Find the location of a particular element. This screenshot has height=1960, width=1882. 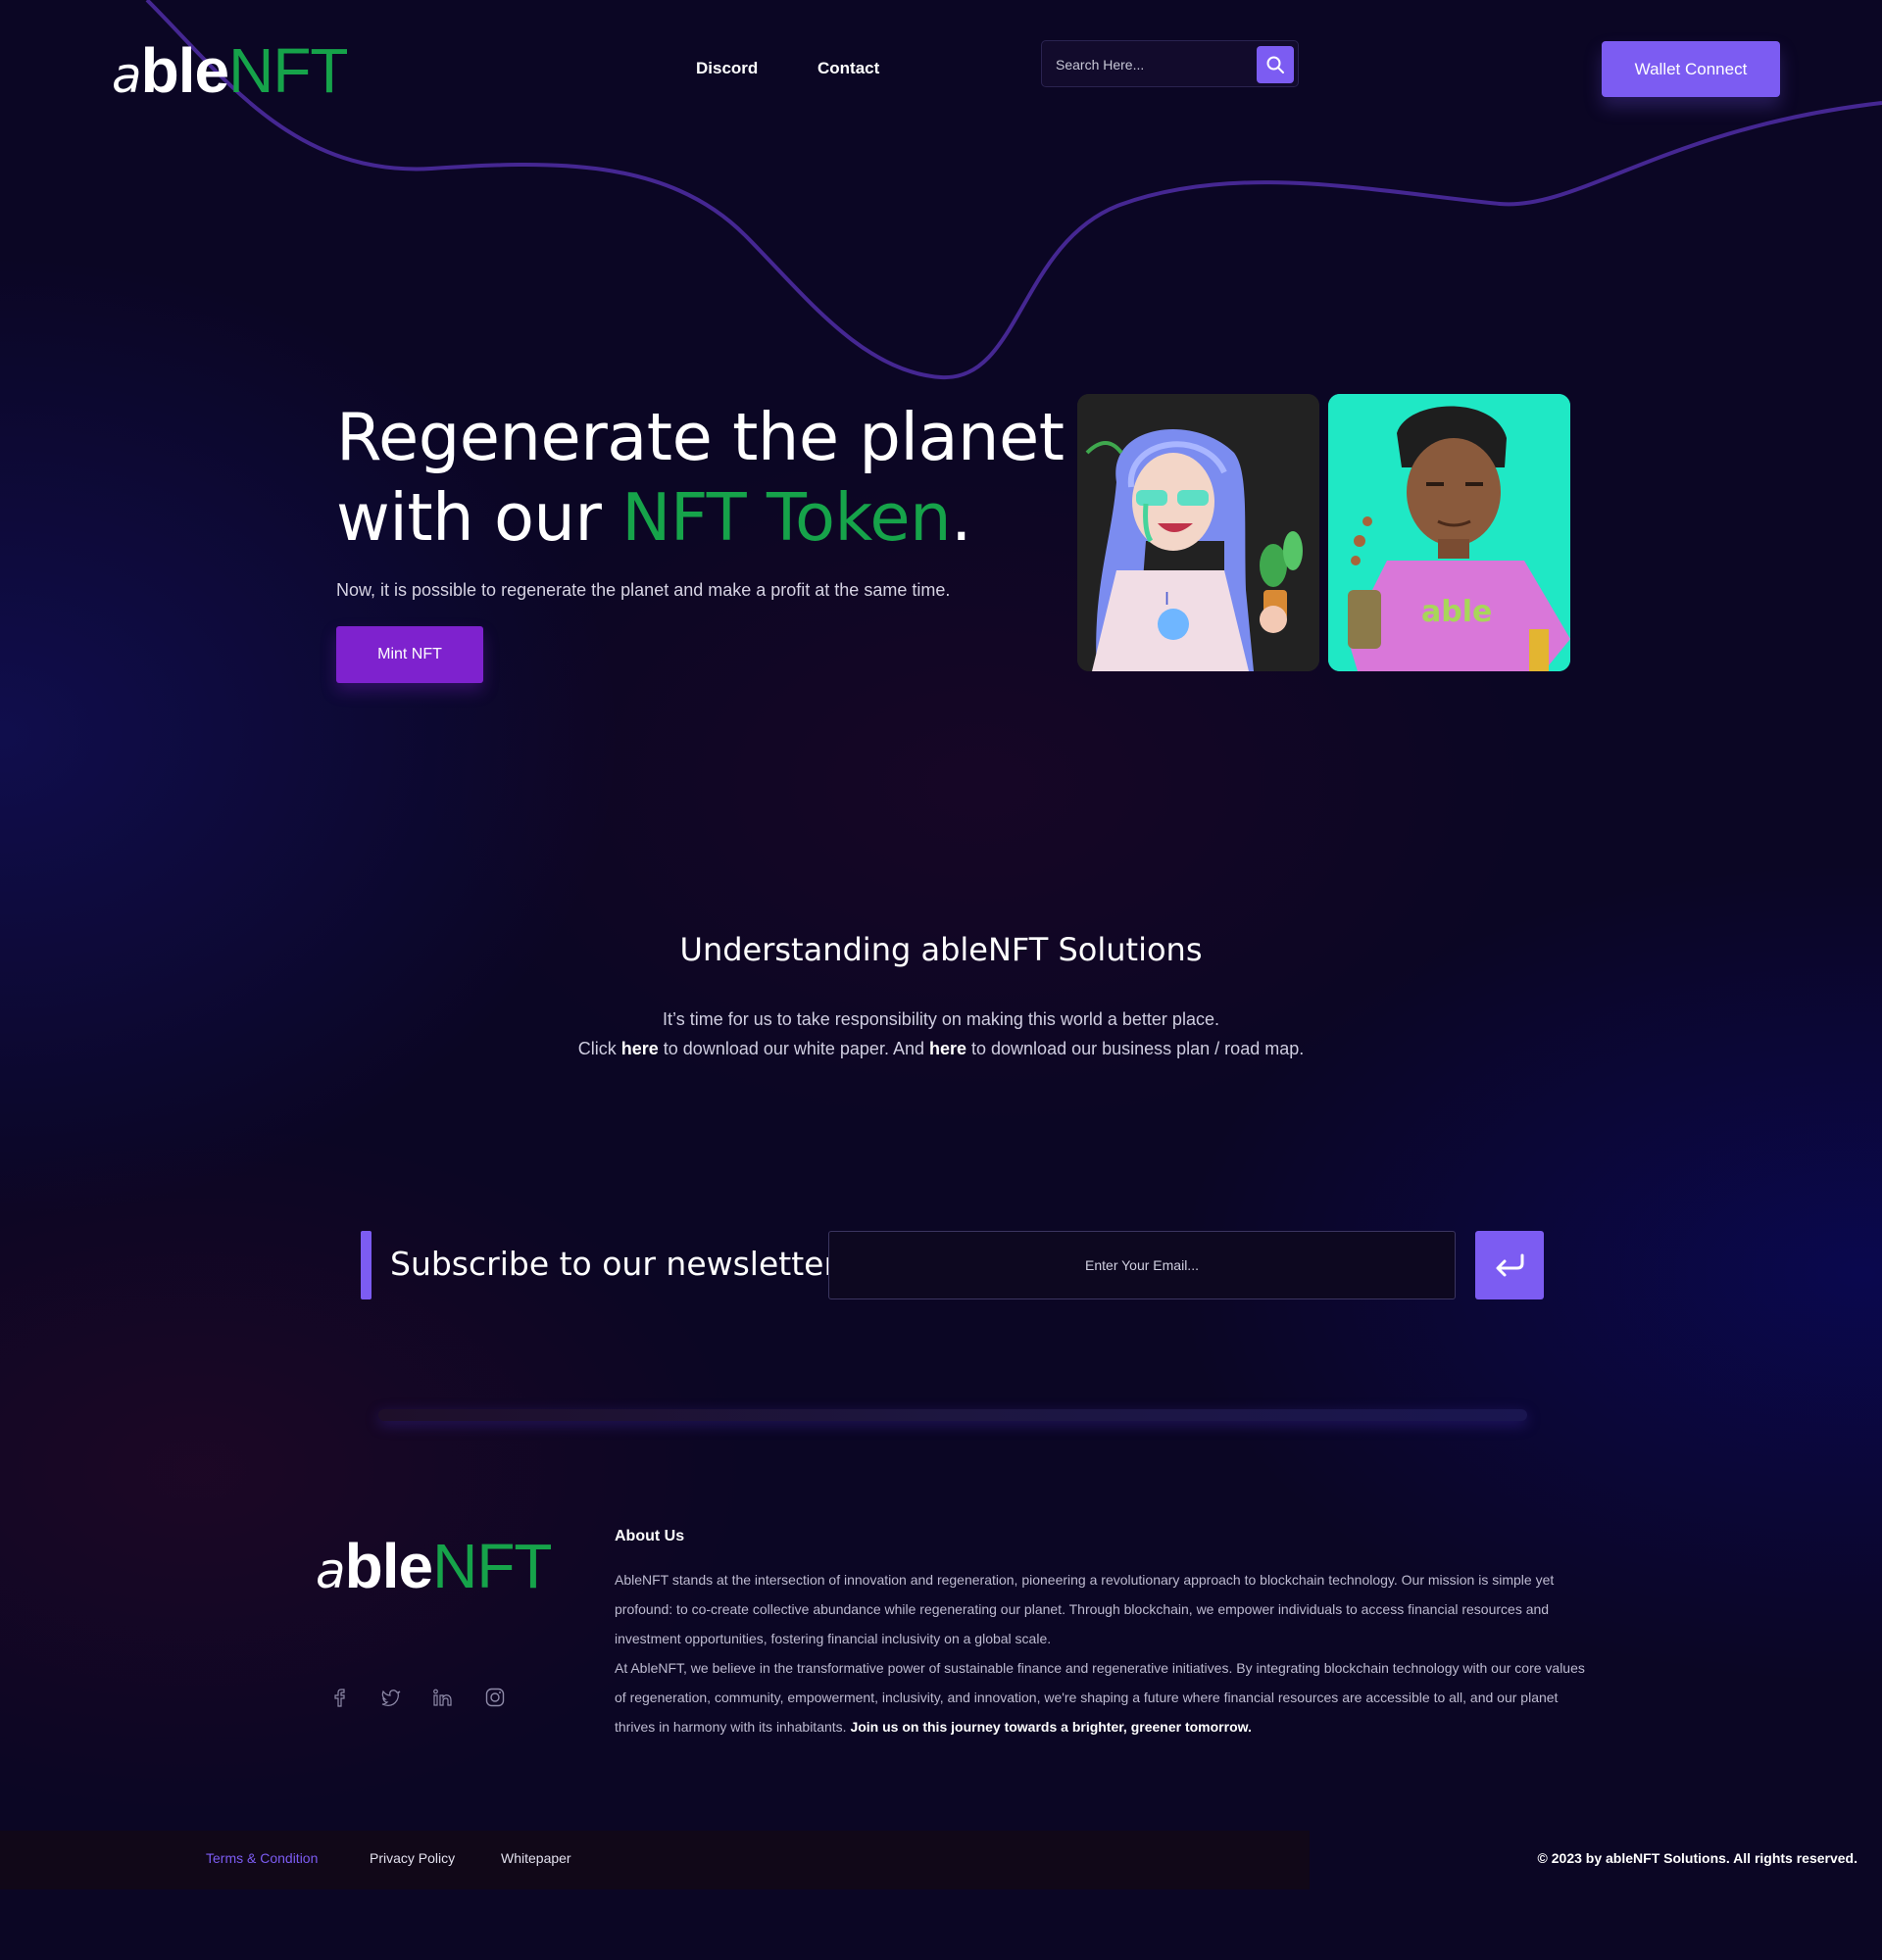

svg-text: able is located at coordinates (1456, 612).